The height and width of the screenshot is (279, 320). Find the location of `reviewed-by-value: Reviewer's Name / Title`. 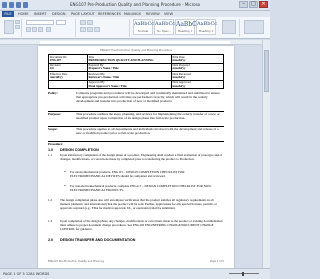

reviewed-by-value: Reviewer's Name / Title is located at coordinates (103, 76).